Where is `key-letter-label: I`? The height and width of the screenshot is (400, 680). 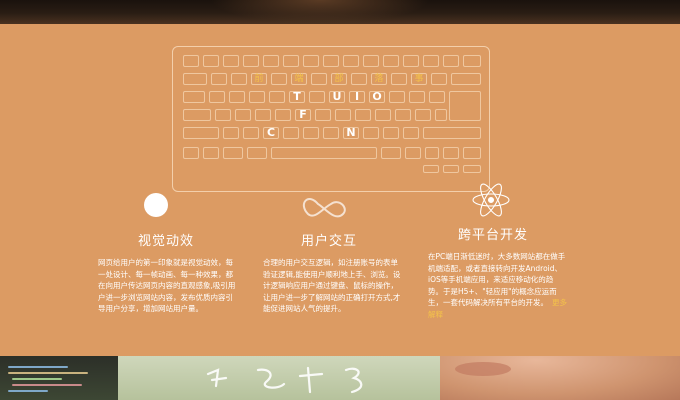
key-letter-label: I is located at coordinates (357, 96).